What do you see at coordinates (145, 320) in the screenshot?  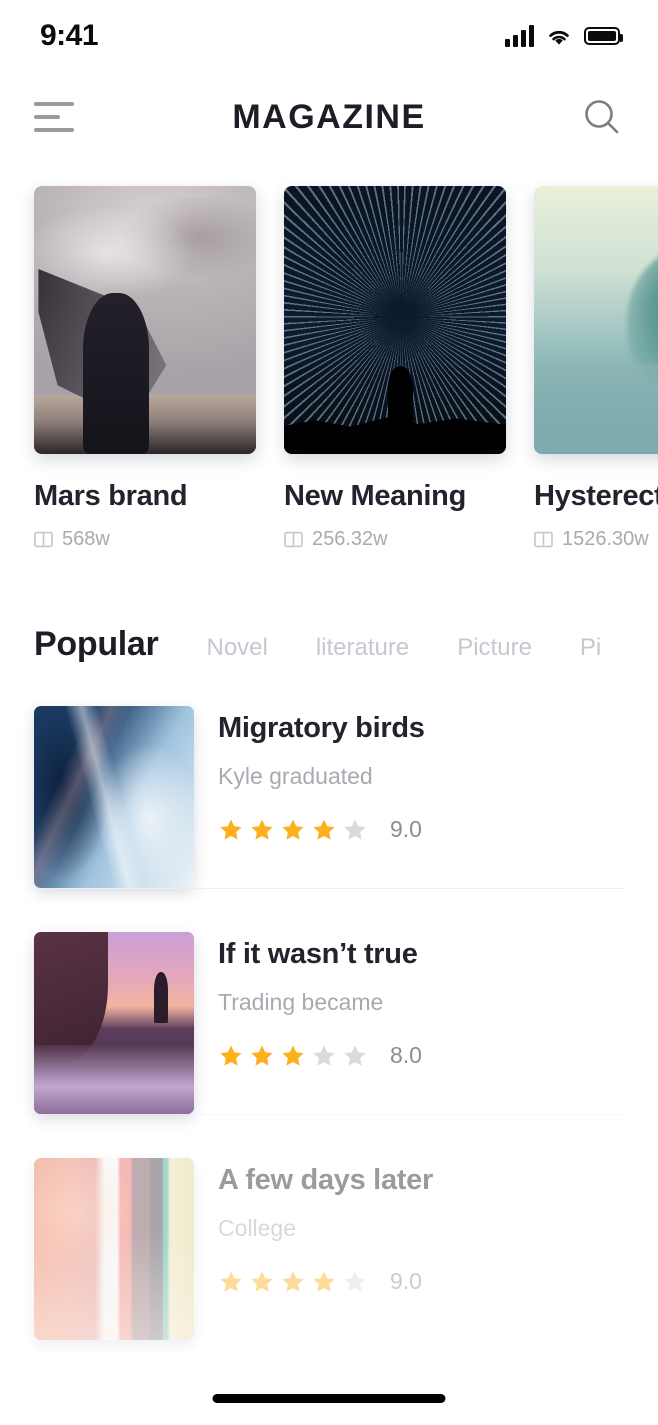 I see `featured-image-dusk-portrait` at bounding box center [145, 320].